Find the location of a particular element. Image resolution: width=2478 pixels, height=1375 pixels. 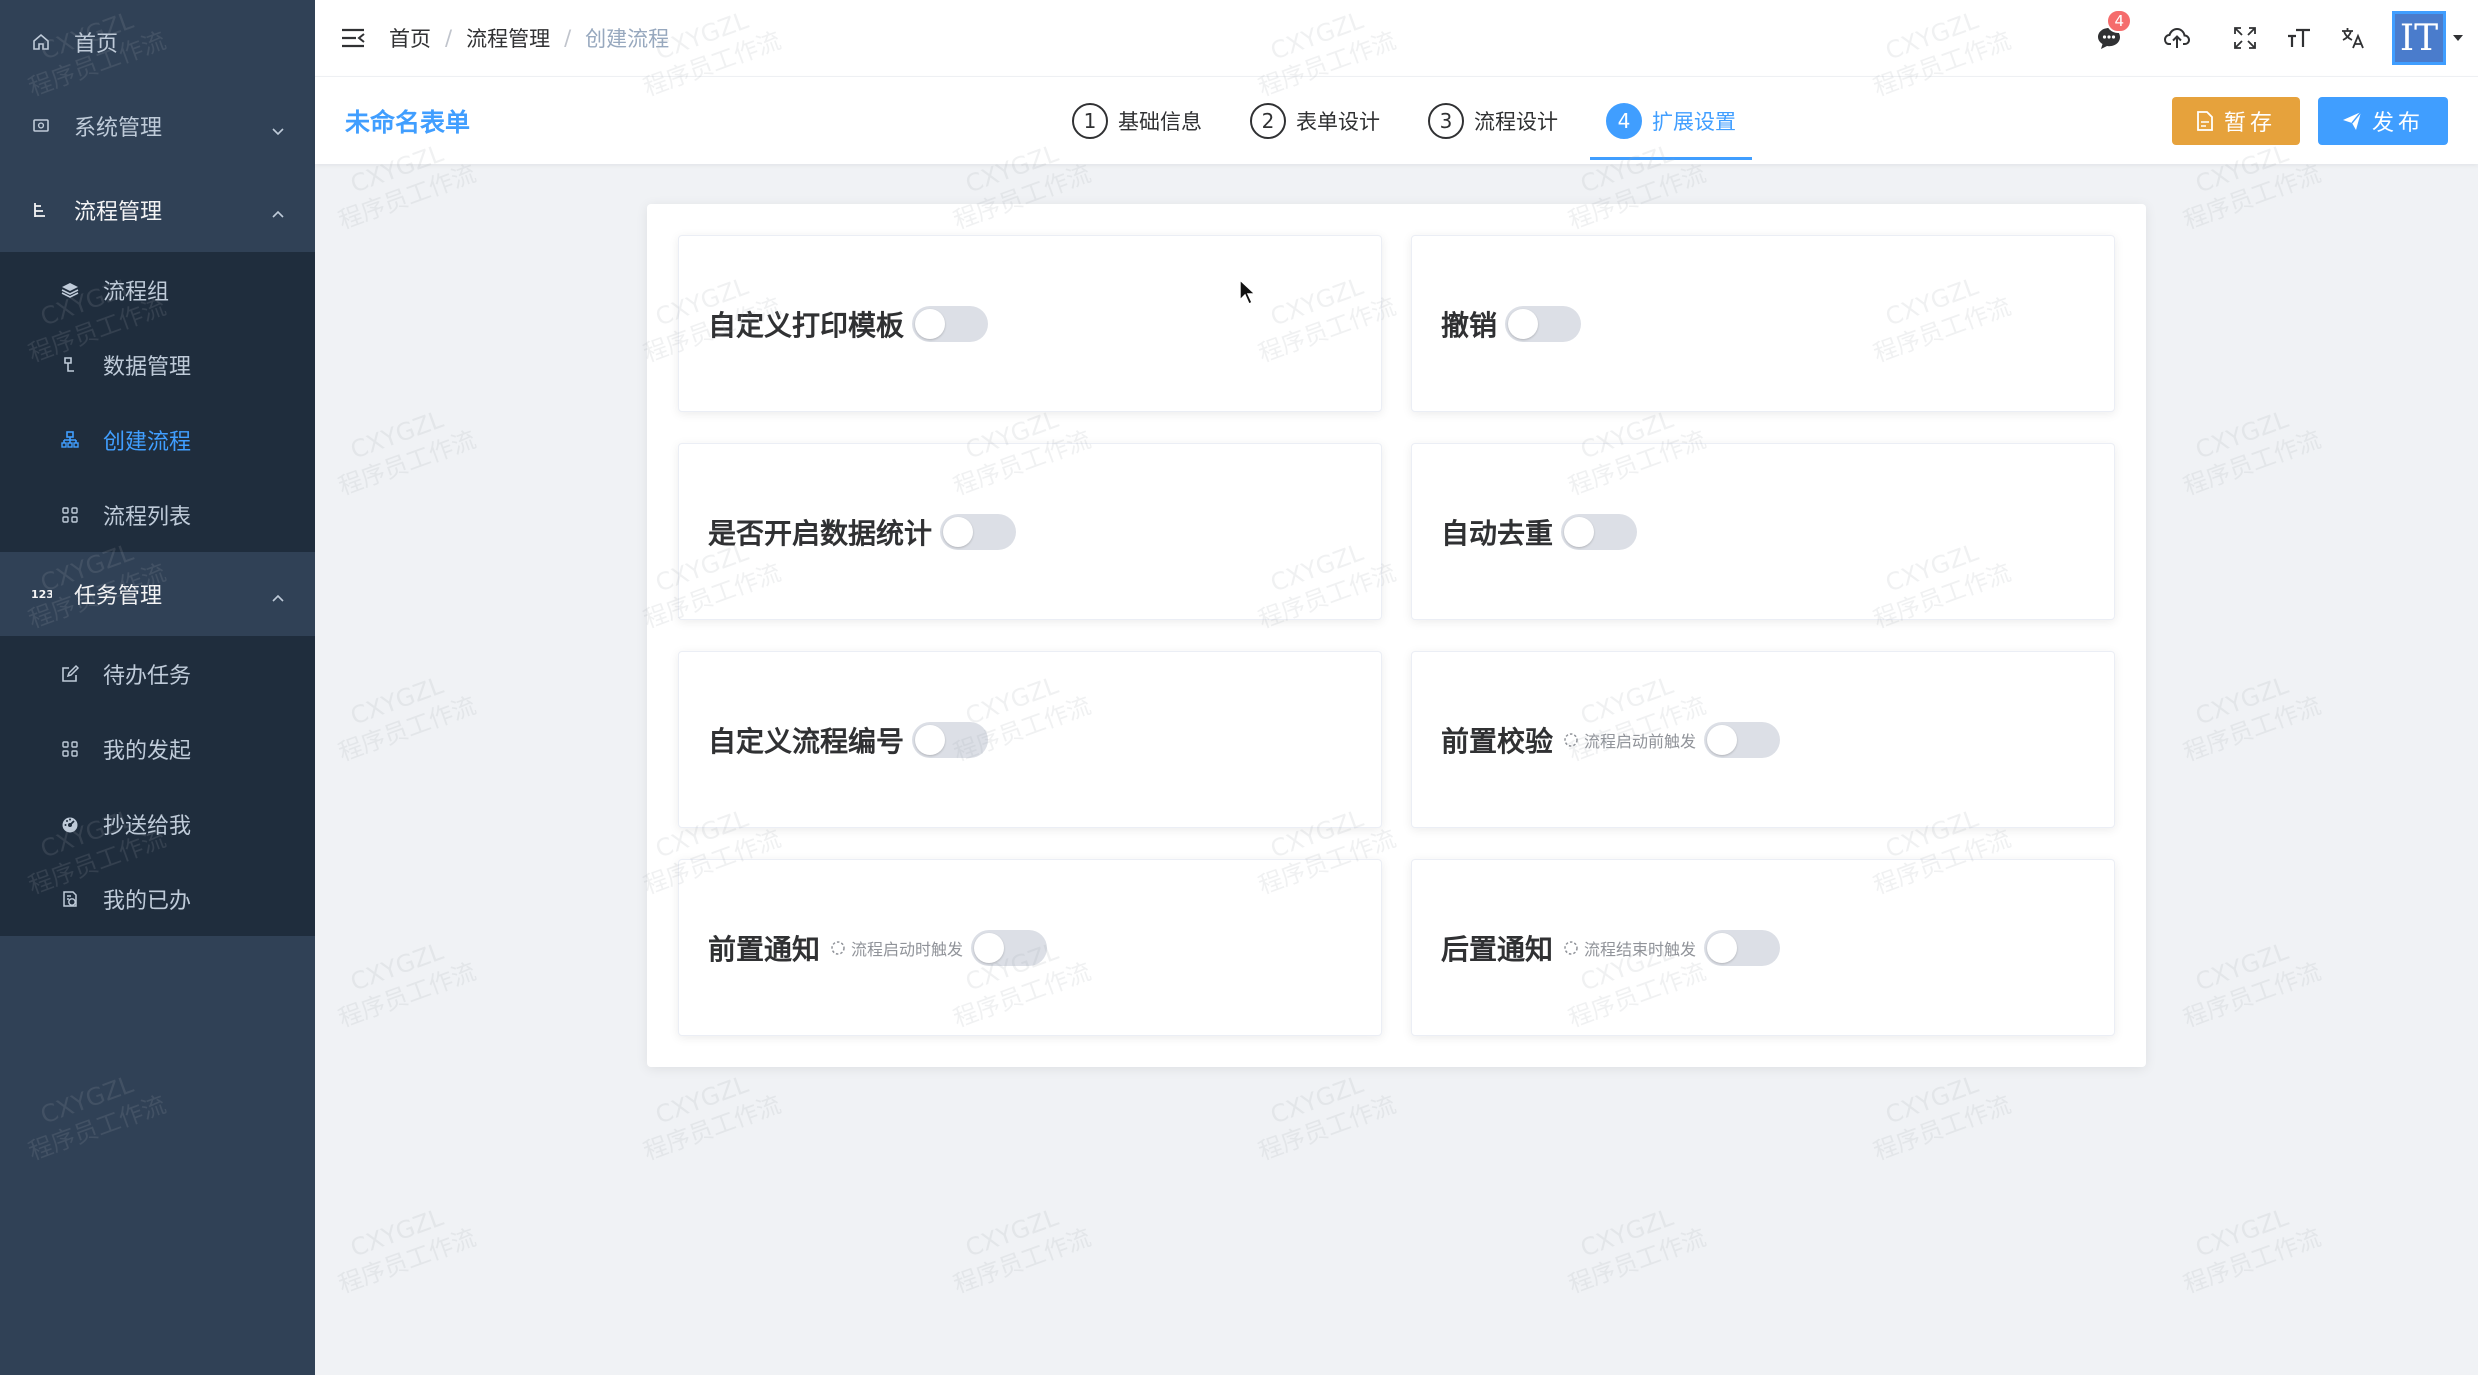

step-label: 扩展设置 is located at coordinates (1694, 121).